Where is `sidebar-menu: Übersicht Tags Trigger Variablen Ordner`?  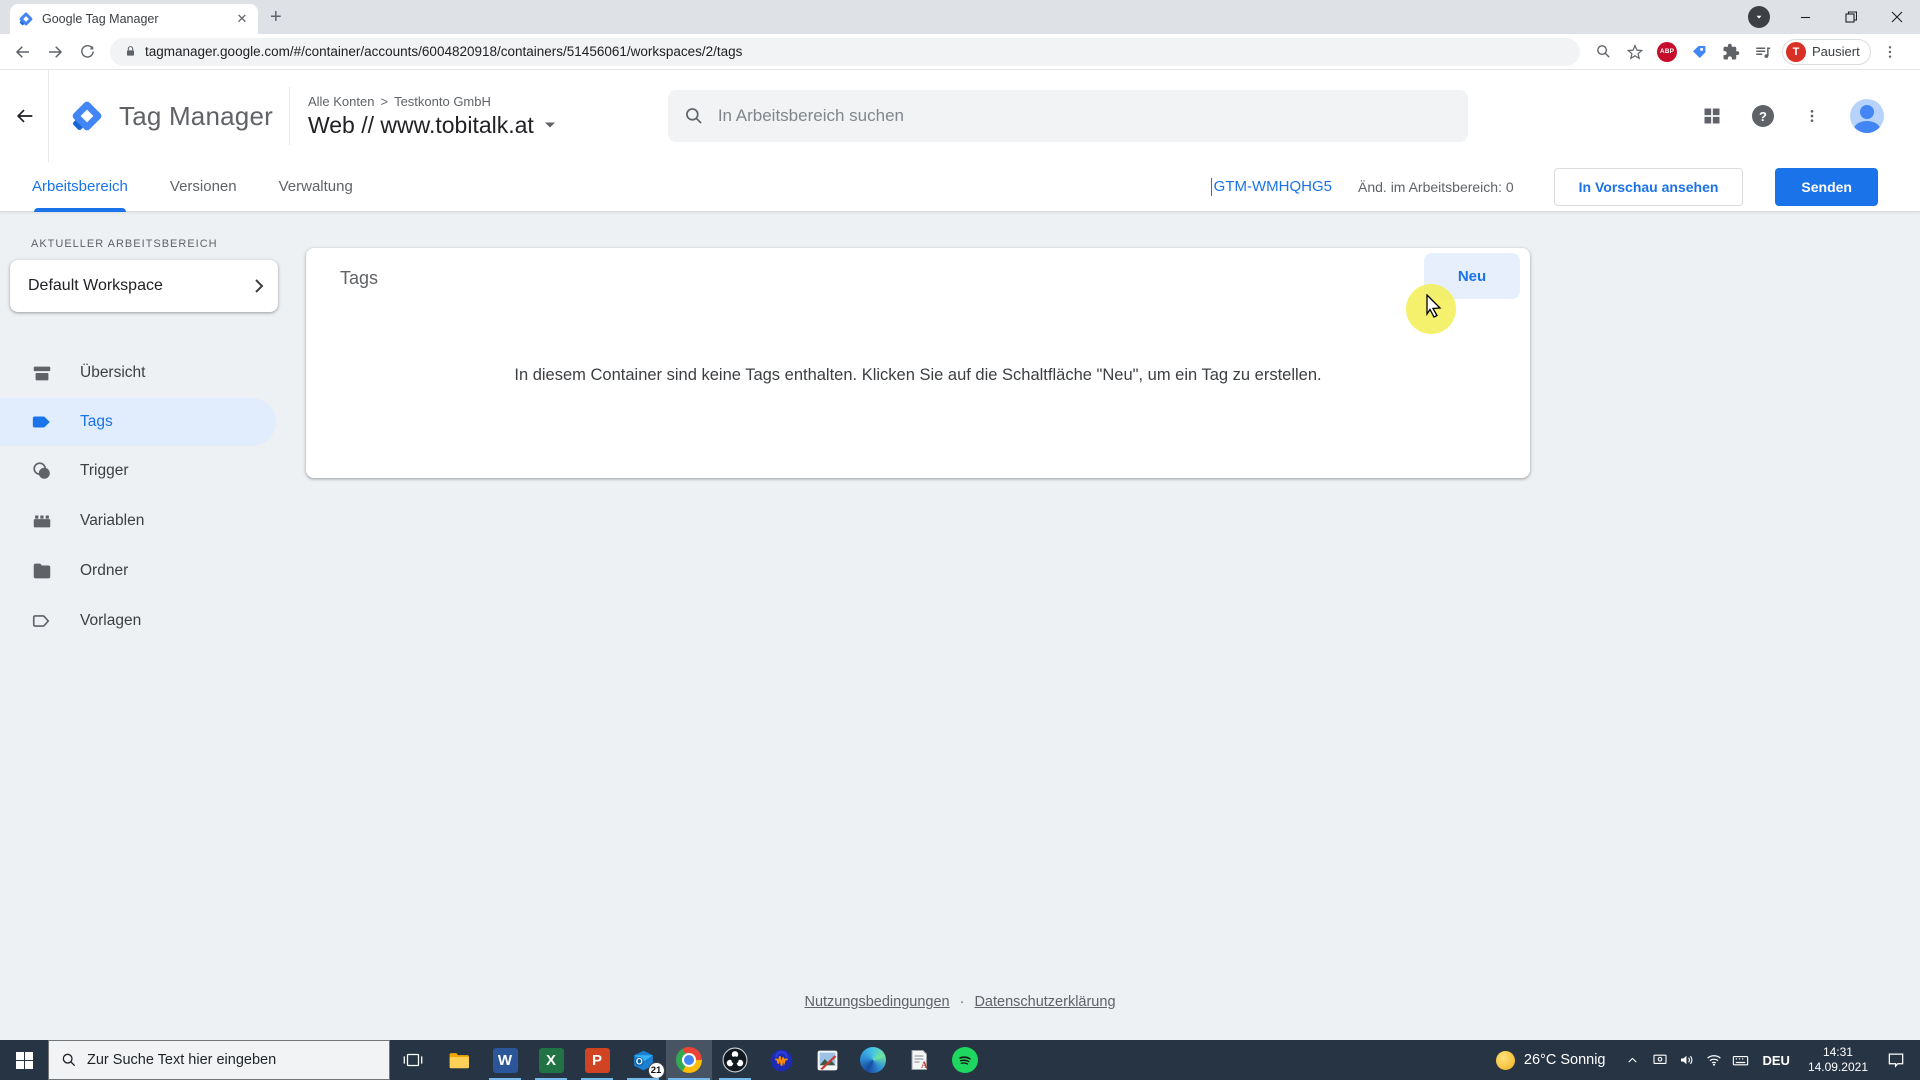
sidebar-menu: Übersicht Tags Trigger Variablen Ordner is located at coordinates (140, 497).